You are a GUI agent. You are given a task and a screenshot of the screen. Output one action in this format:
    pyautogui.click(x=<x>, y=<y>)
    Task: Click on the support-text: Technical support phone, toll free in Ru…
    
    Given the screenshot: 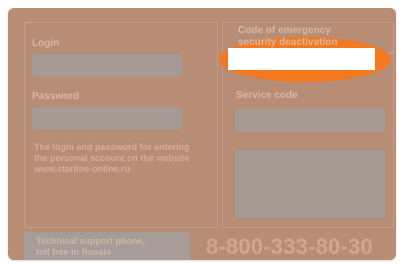 What is the action you would take?
    pyautogui.click(x=90, y=247)
    